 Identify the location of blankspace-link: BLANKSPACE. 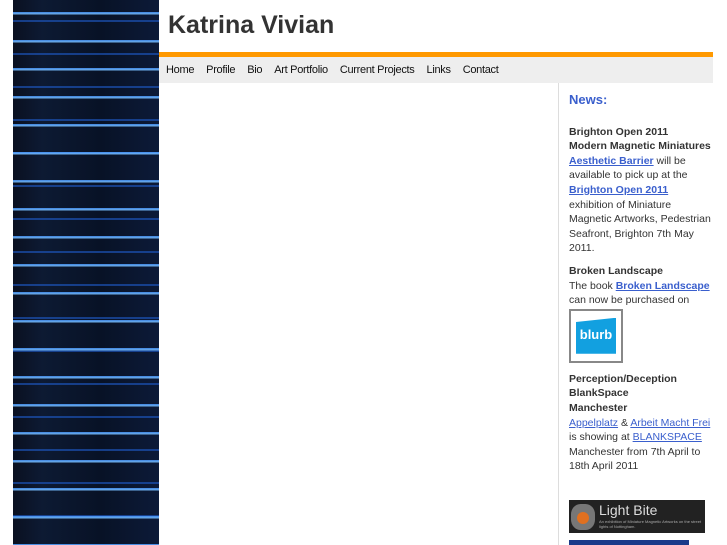
(667, 437).